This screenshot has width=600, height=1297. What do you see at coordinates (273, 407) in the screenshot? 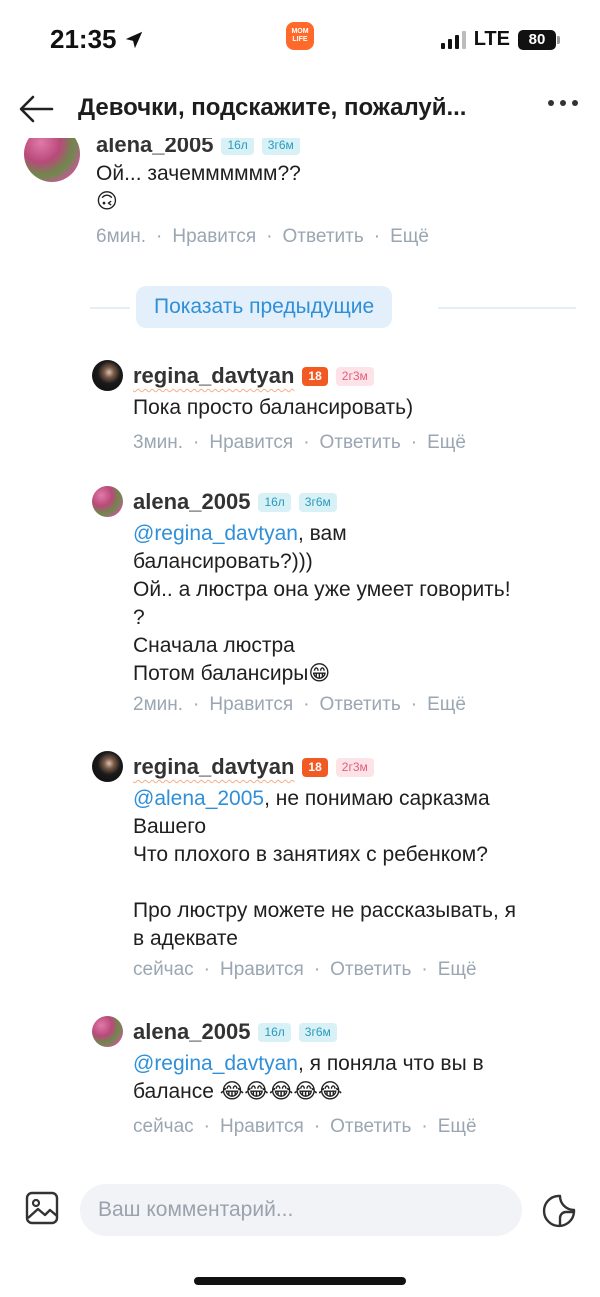
I see `comment-text: Пока просто балансировать)` at bounding box center [273, 407].